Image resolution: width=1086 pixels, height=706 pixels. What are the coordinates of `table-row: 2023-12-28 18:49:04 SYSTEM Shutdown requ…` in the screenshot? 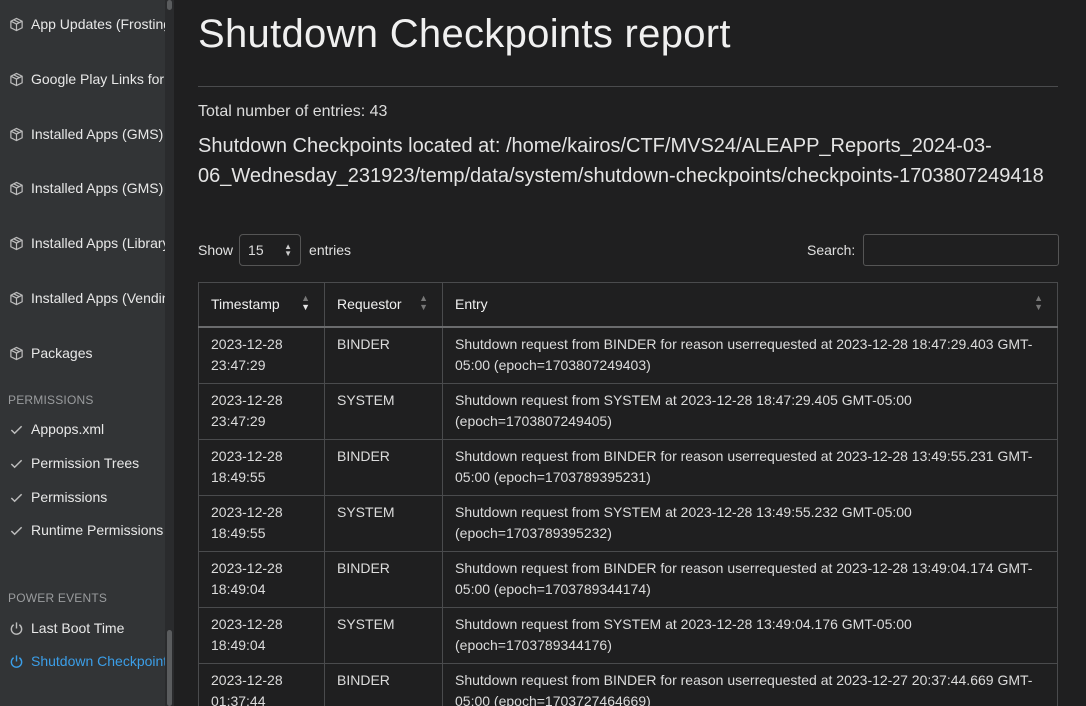 It's located at (628, 635).